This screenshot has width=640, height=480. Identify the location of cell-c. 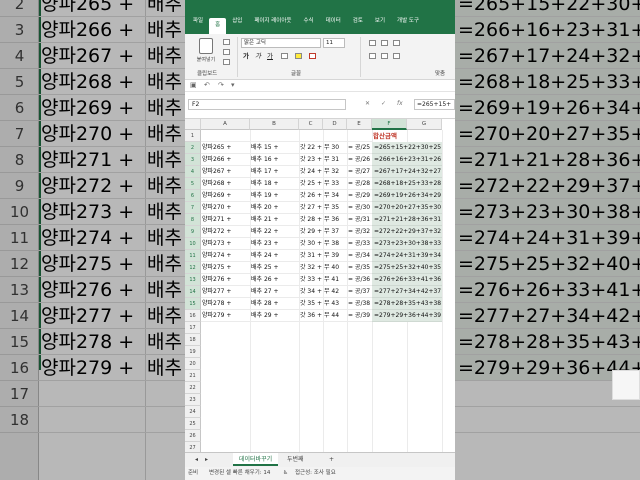
(311, 136).